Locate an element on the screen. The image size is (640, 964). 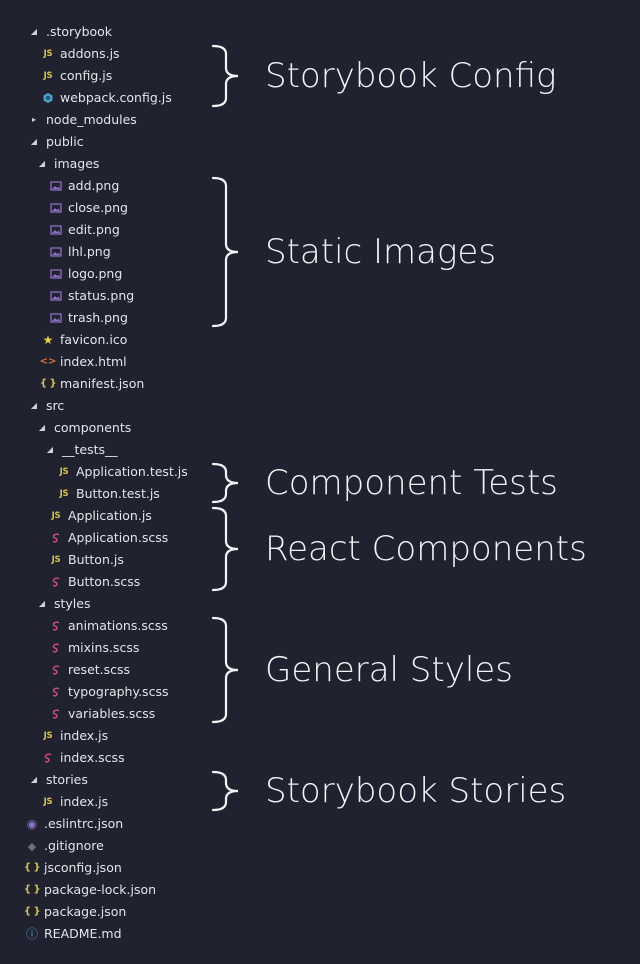
annotation-braces is located at coordinates (225, 428).